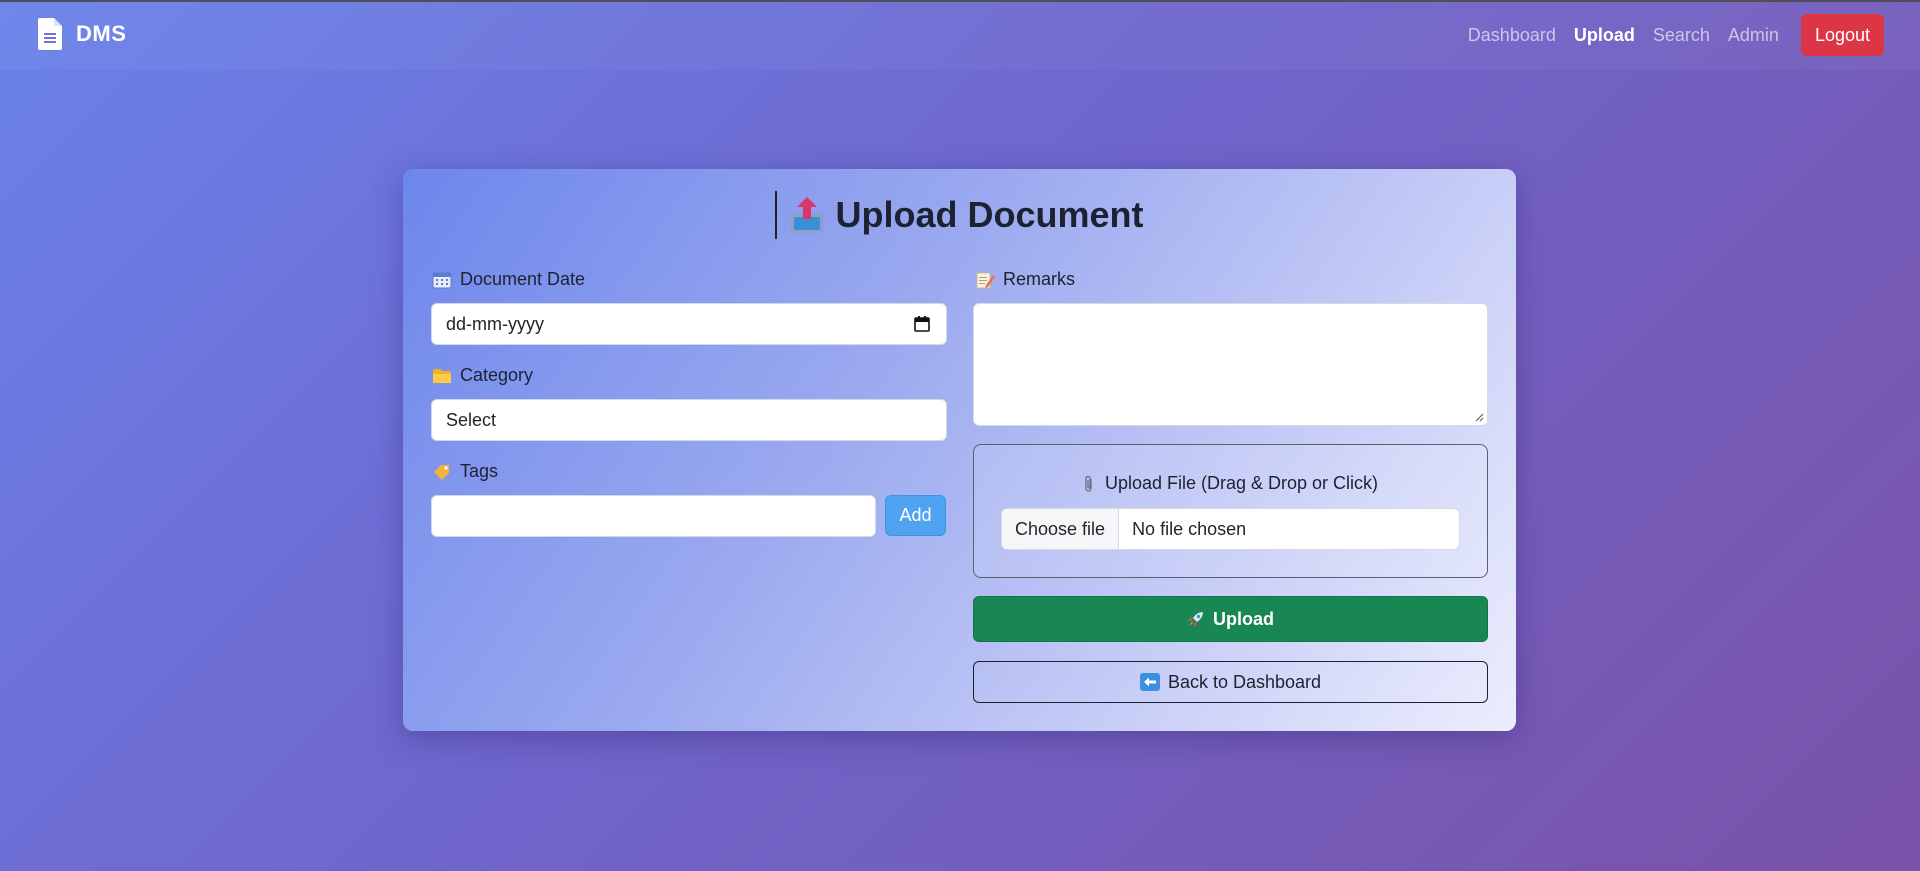 The height and width of the screenshot is (871, 1920). What do you see at coordinates (1244, 681) in the screenshot?
I see `back-button-label: Back to Dashboard` at bounding box center [1244, 681].